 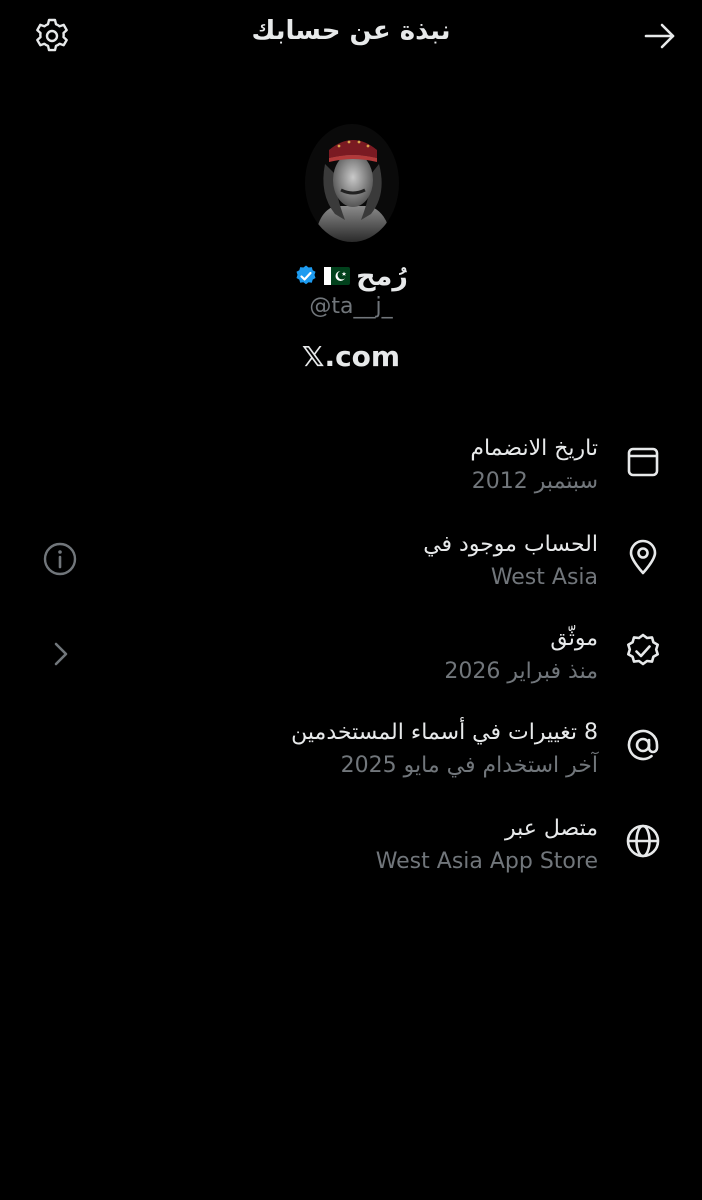 What do you see at coordinates (551, 828) in the screenshot?
I see `detail-title: متصل عبر` at bounding box center [551, 828].